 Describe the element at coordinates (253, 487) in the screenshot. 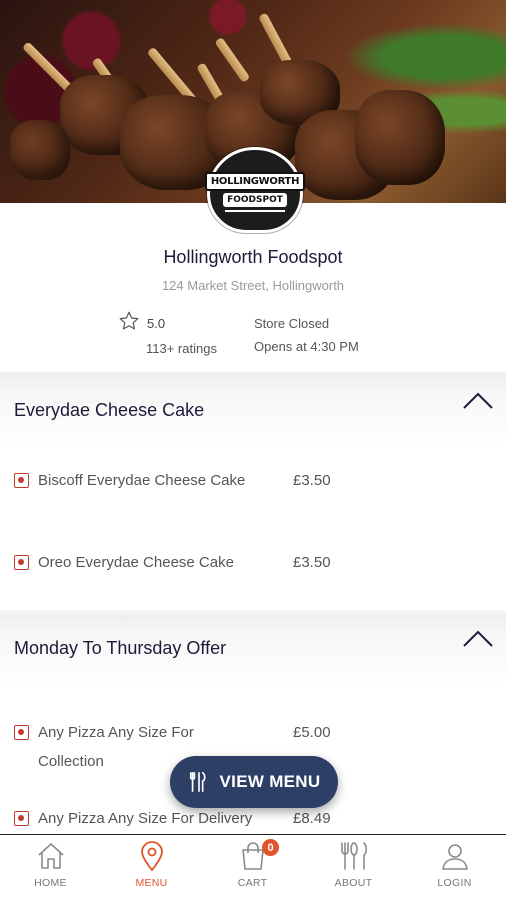

I see `menu-item: Biscoff Everydae Cheese Cake £3.50` at that location.